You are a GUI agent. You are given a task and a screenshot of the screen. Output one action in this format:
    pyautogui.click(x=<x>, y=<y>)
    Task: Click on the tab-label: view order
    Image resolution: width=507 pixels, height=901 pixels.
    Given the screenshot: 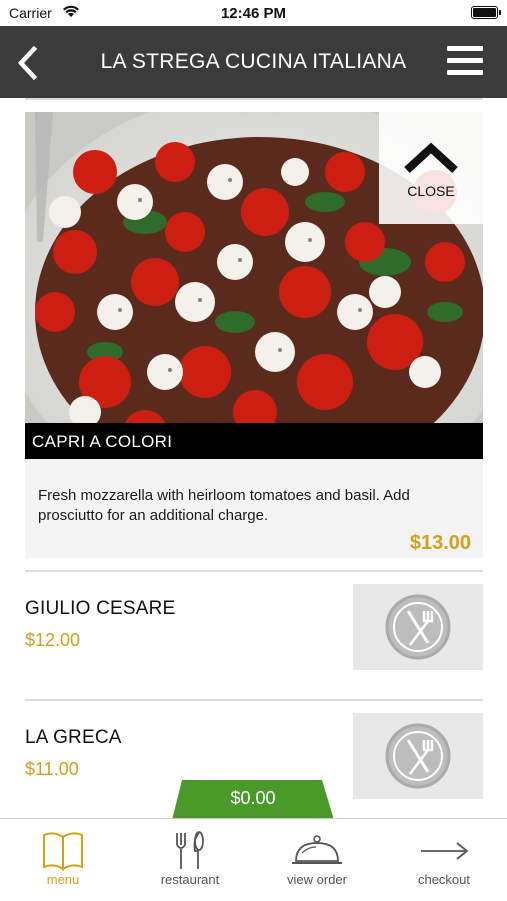 What is the action you would take?
    pyautogui.click(x=317, y=879)
    